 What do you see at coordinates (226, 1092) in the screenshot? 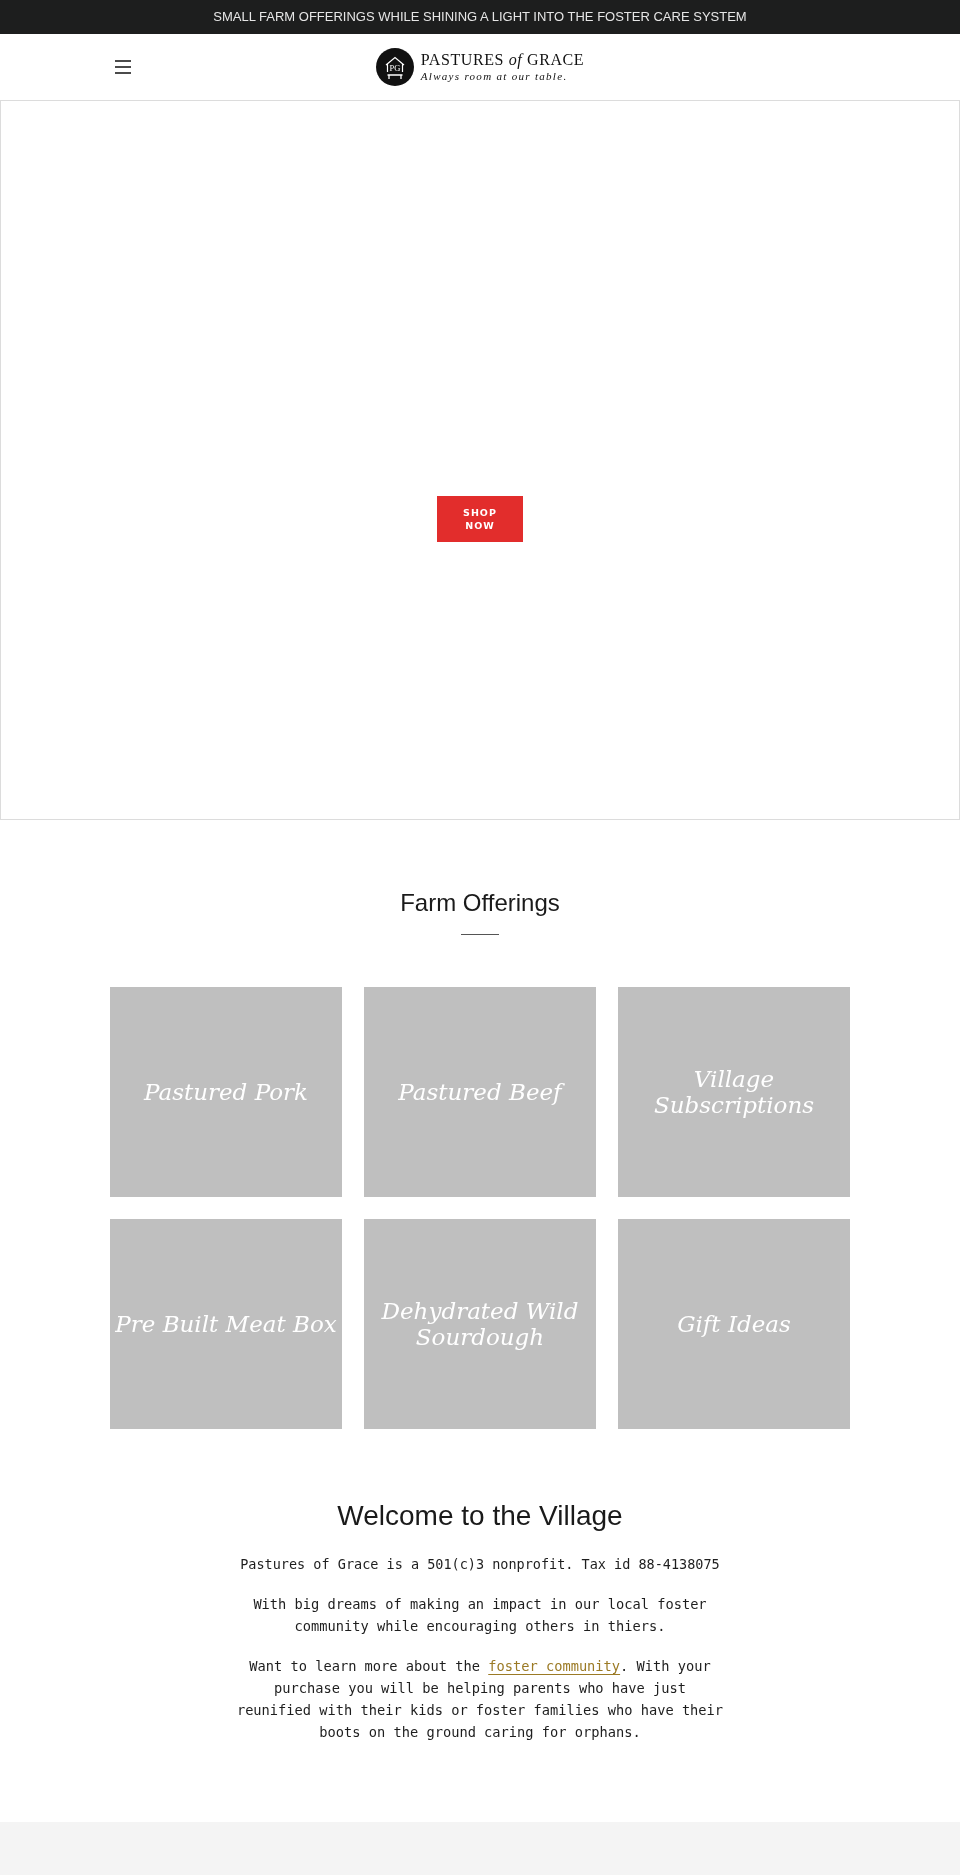
I see `category-tile: Pastured Pork` at bounding box center [226, 1092].